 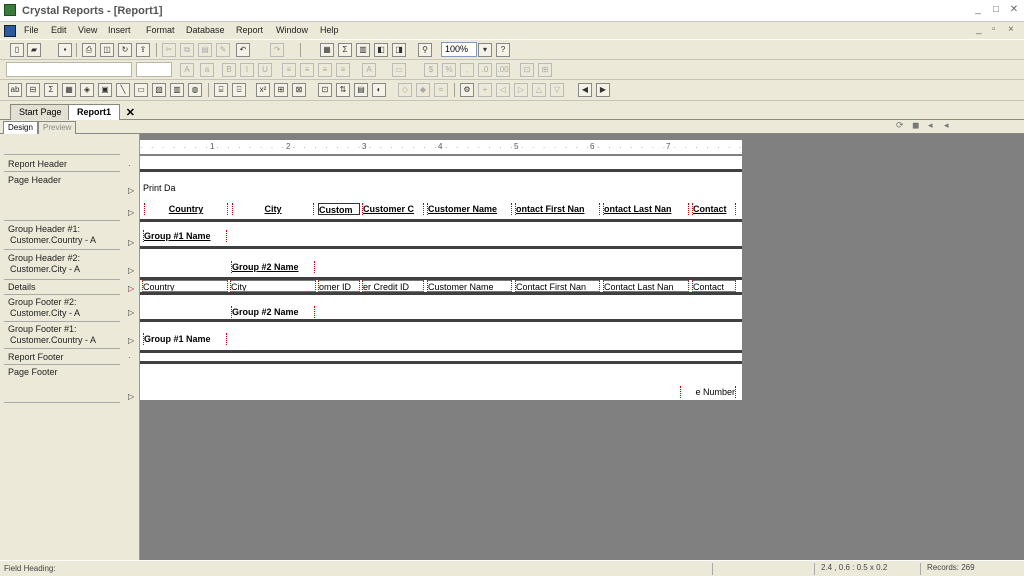 I want to click on dependency-checker-icon: ◆, so click(x=423, y=90).